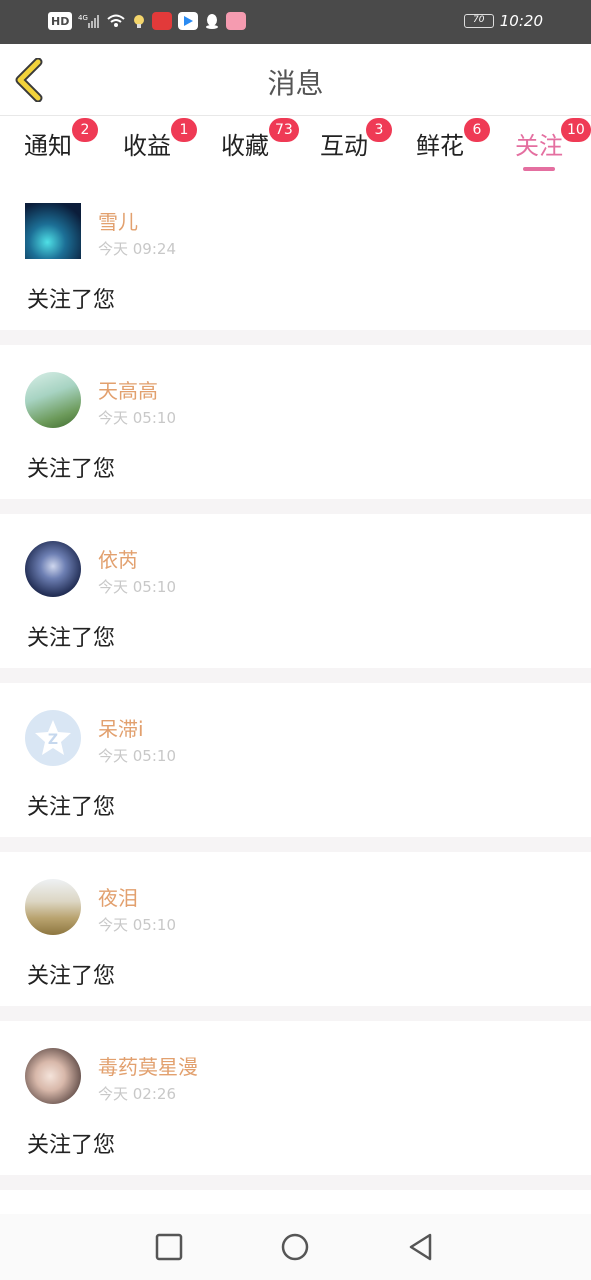 Image resolution: width=591 pixels, height=1280 pixels. Describe the element at coordinates (118, 558) in the screenshot. I see `user-name: 依芮` at that location.